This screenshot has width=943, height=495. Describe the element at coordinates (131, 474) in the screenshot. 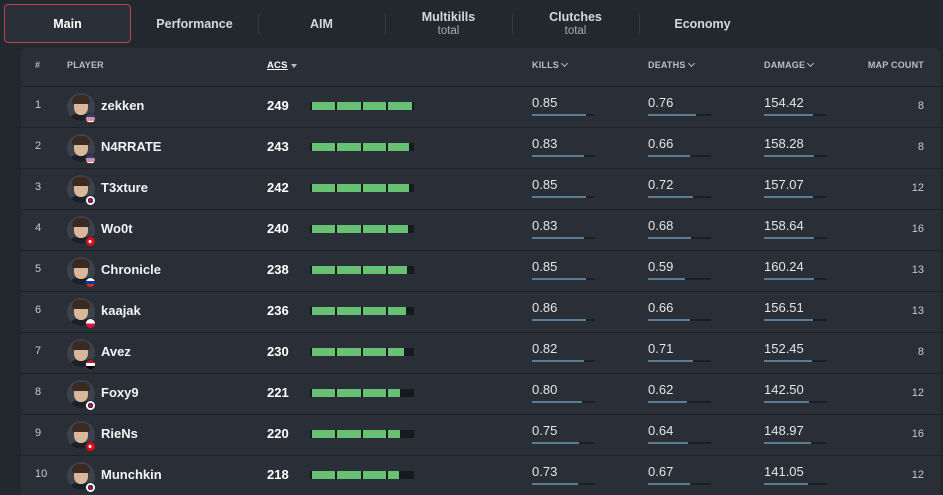

I see `player-name: Munchkin` at that location.